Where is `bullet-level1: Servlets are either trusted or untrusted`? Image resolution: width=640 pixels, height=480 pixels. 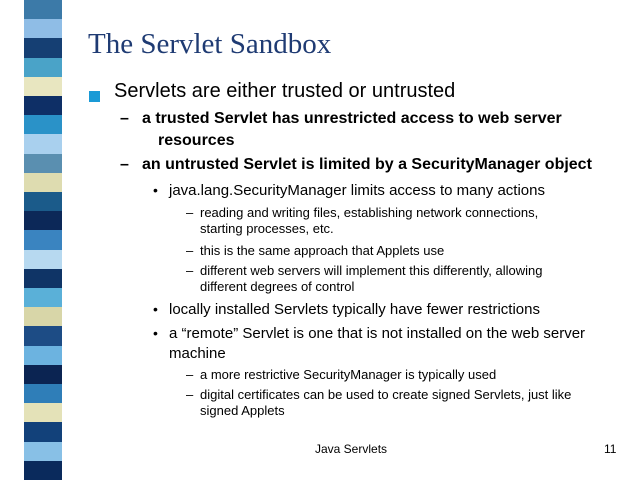 bullet-level1: Servlets are either trusted or untrusted is located at coordinates (285, 91).